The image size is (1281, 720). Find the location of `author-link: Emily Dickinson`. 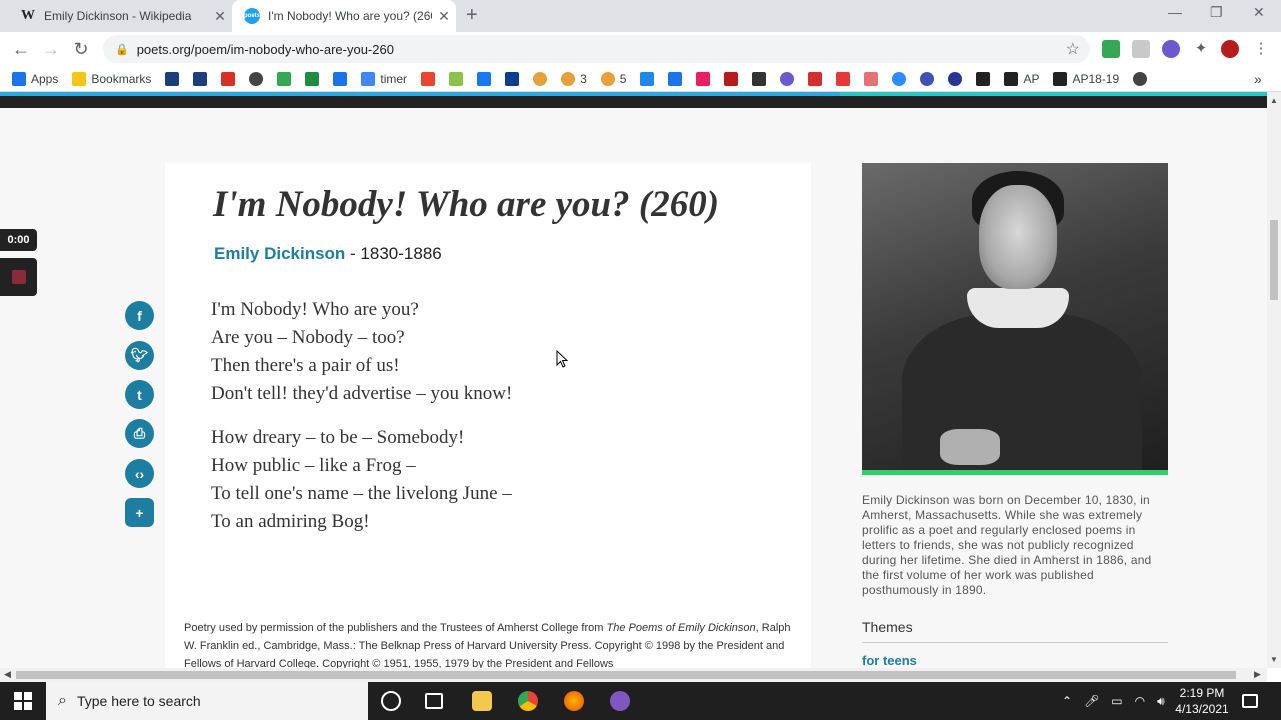

author-link: Emily Dickinson is located at coordinates (279, 253).